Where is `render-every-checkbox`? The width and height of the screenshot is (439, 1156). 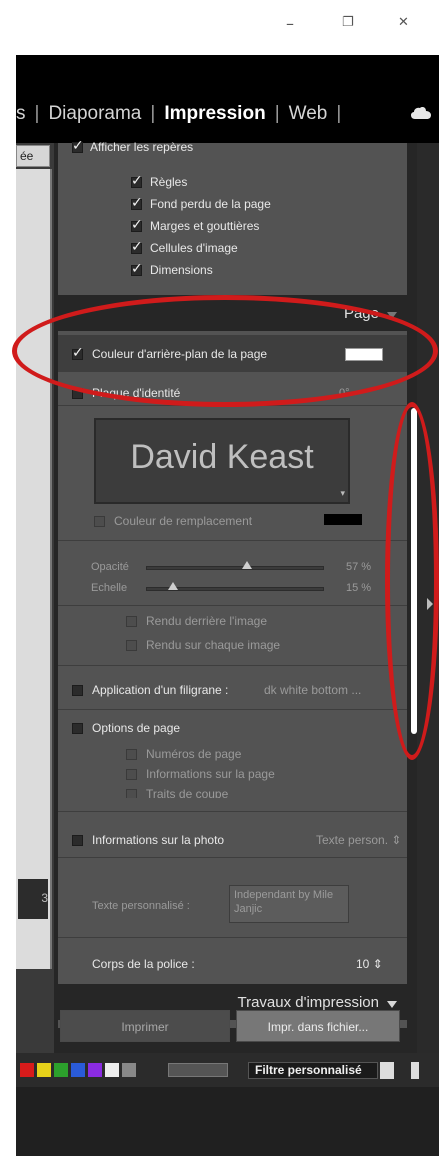 render-every-checkbox is located at coordinates (131, 645).